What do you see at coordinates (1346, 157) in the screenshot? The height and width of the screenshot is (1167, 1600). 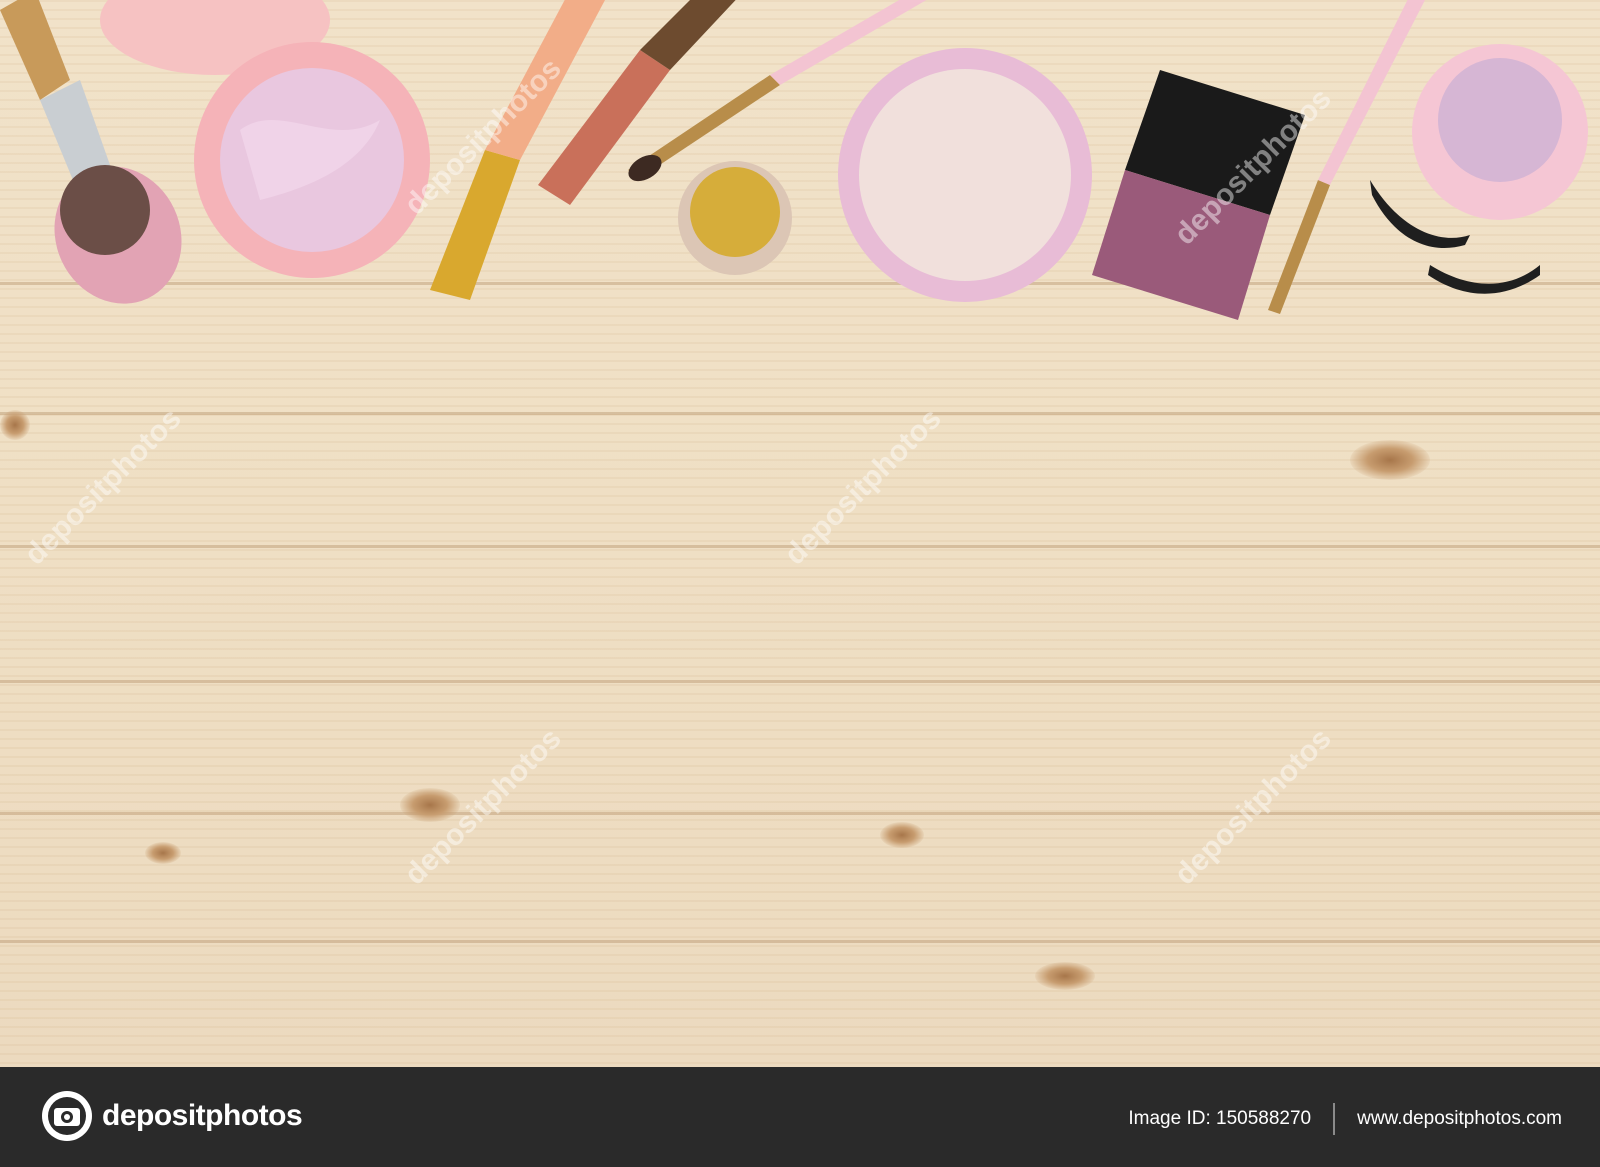 I see `pink-eyeliner-brush` at bounding box center [1346, 157].